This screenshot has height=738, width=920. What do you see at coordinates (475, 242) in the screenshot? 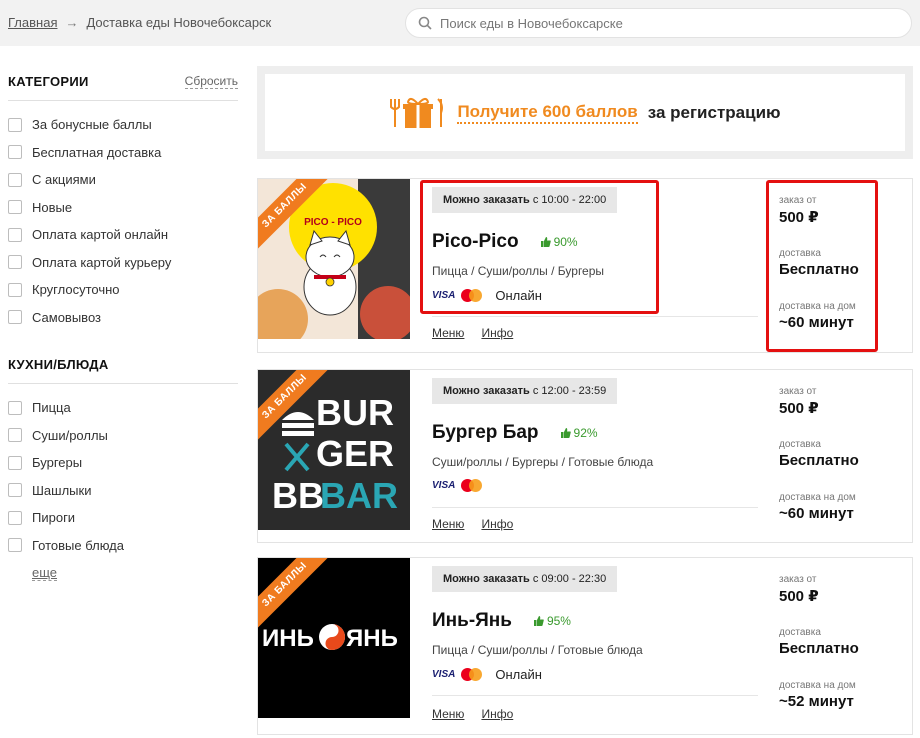
I see `restaurant-name: Pico-Pico` at bounding box center [475, 242].